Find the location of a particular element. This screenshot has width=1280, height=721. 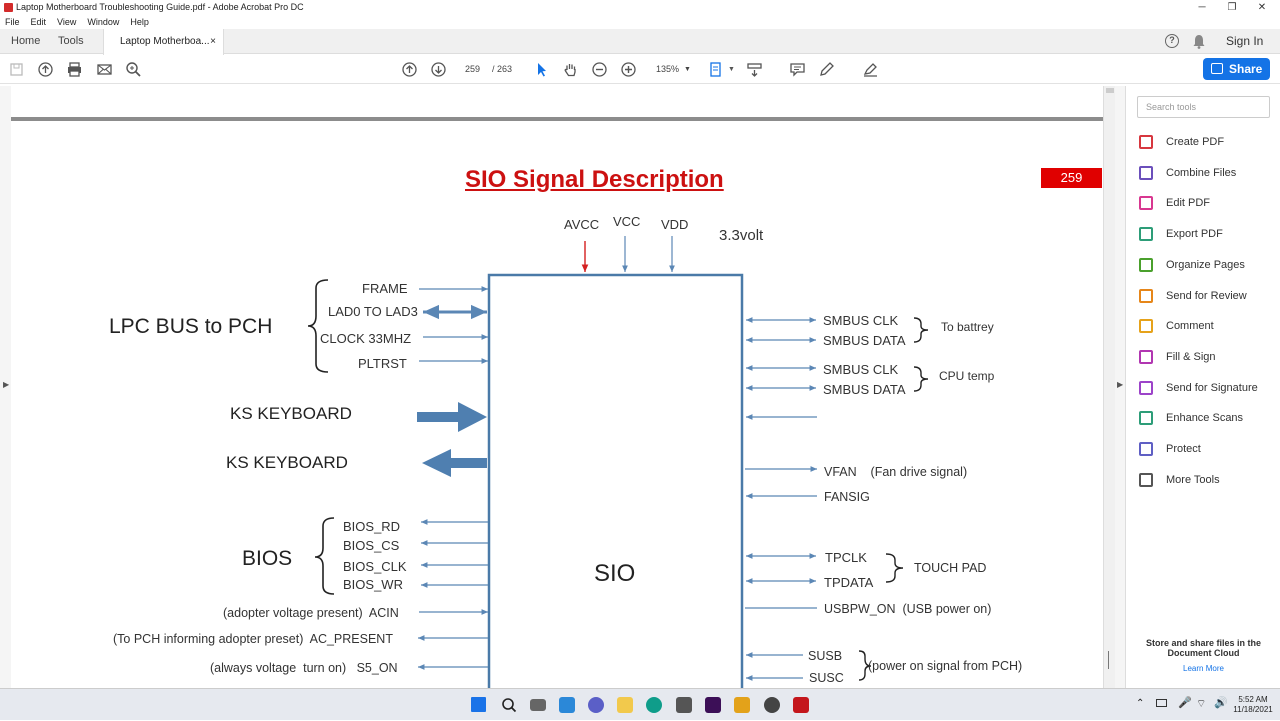

tool-send-for-review: Send for Review is located at coordinates (1207, 296).